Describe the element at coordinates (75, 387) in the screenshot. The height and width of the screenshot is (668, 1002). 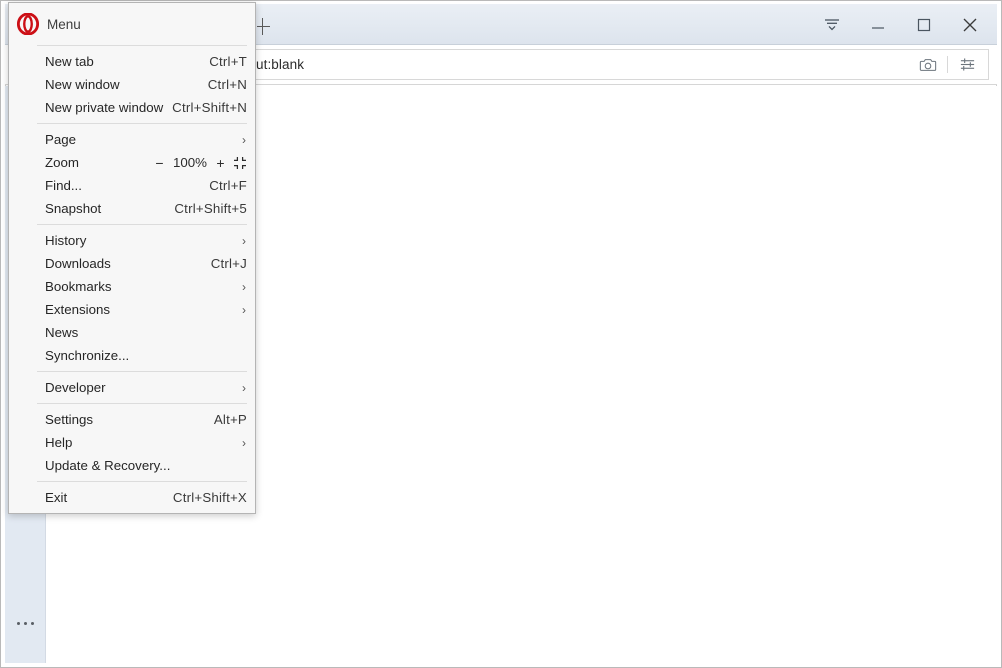
I see `menu-item-label: Developer` at that location.